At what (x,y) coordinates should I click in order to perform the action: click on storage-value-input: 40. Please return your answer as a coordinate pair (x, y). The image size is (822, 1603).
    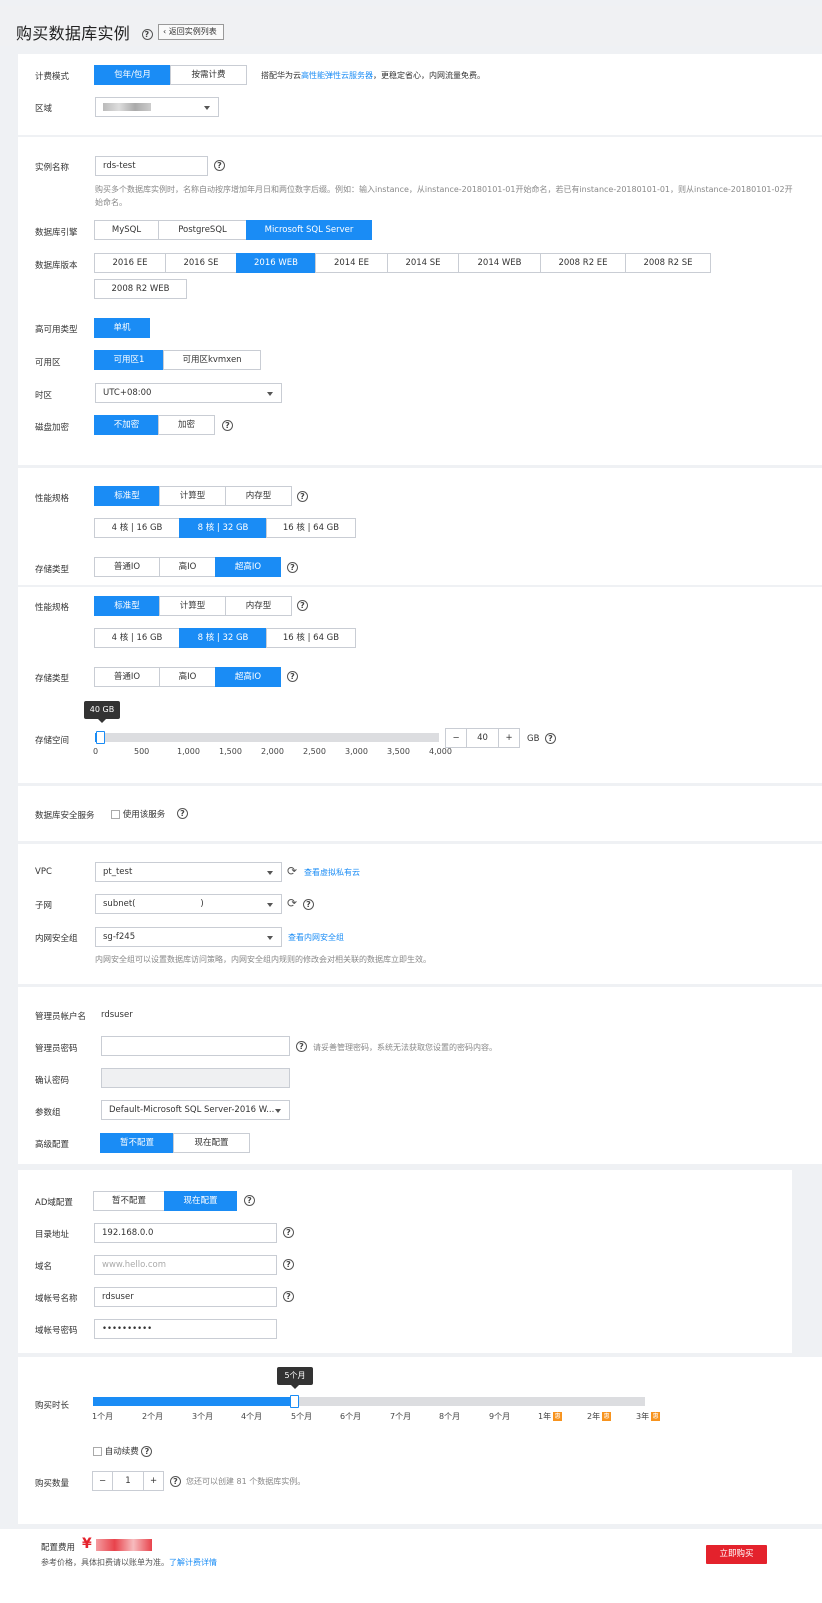
    Looking at the image, I should click on (482, 738).